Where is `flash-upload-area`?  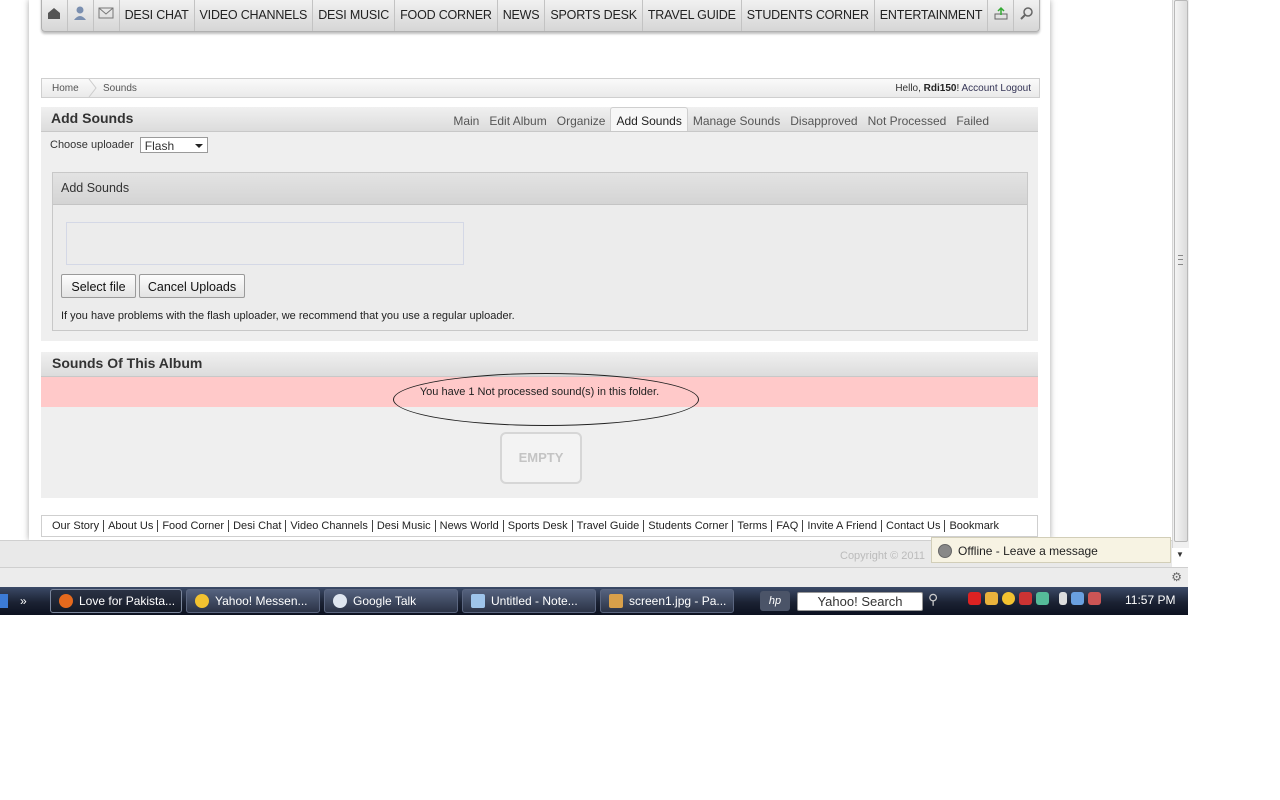
flash-upload-area is located at coordinates (265, 243).